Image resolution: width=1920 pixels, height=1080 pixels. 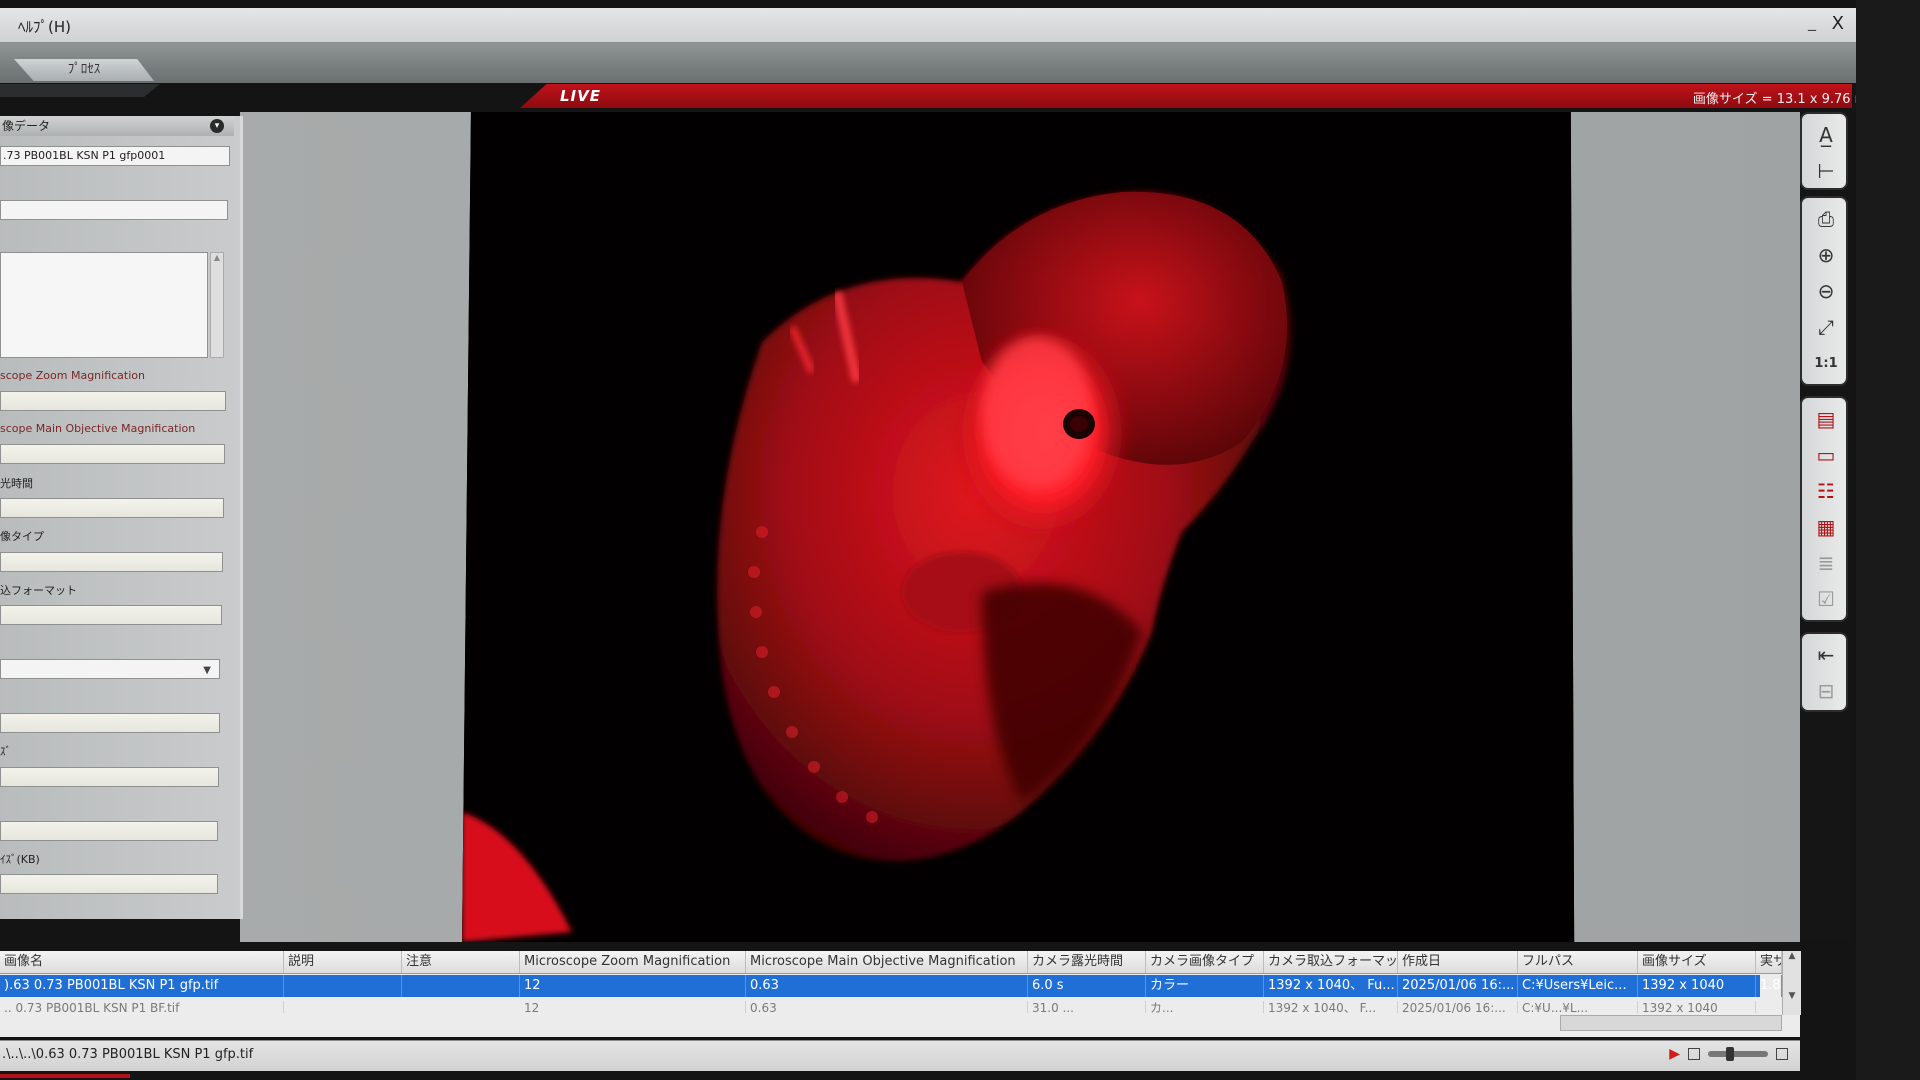 What do you see at coordinates (113, 401) in the screenshot?
I see `zoom-magnification-field` at bounding box center [113, 401].